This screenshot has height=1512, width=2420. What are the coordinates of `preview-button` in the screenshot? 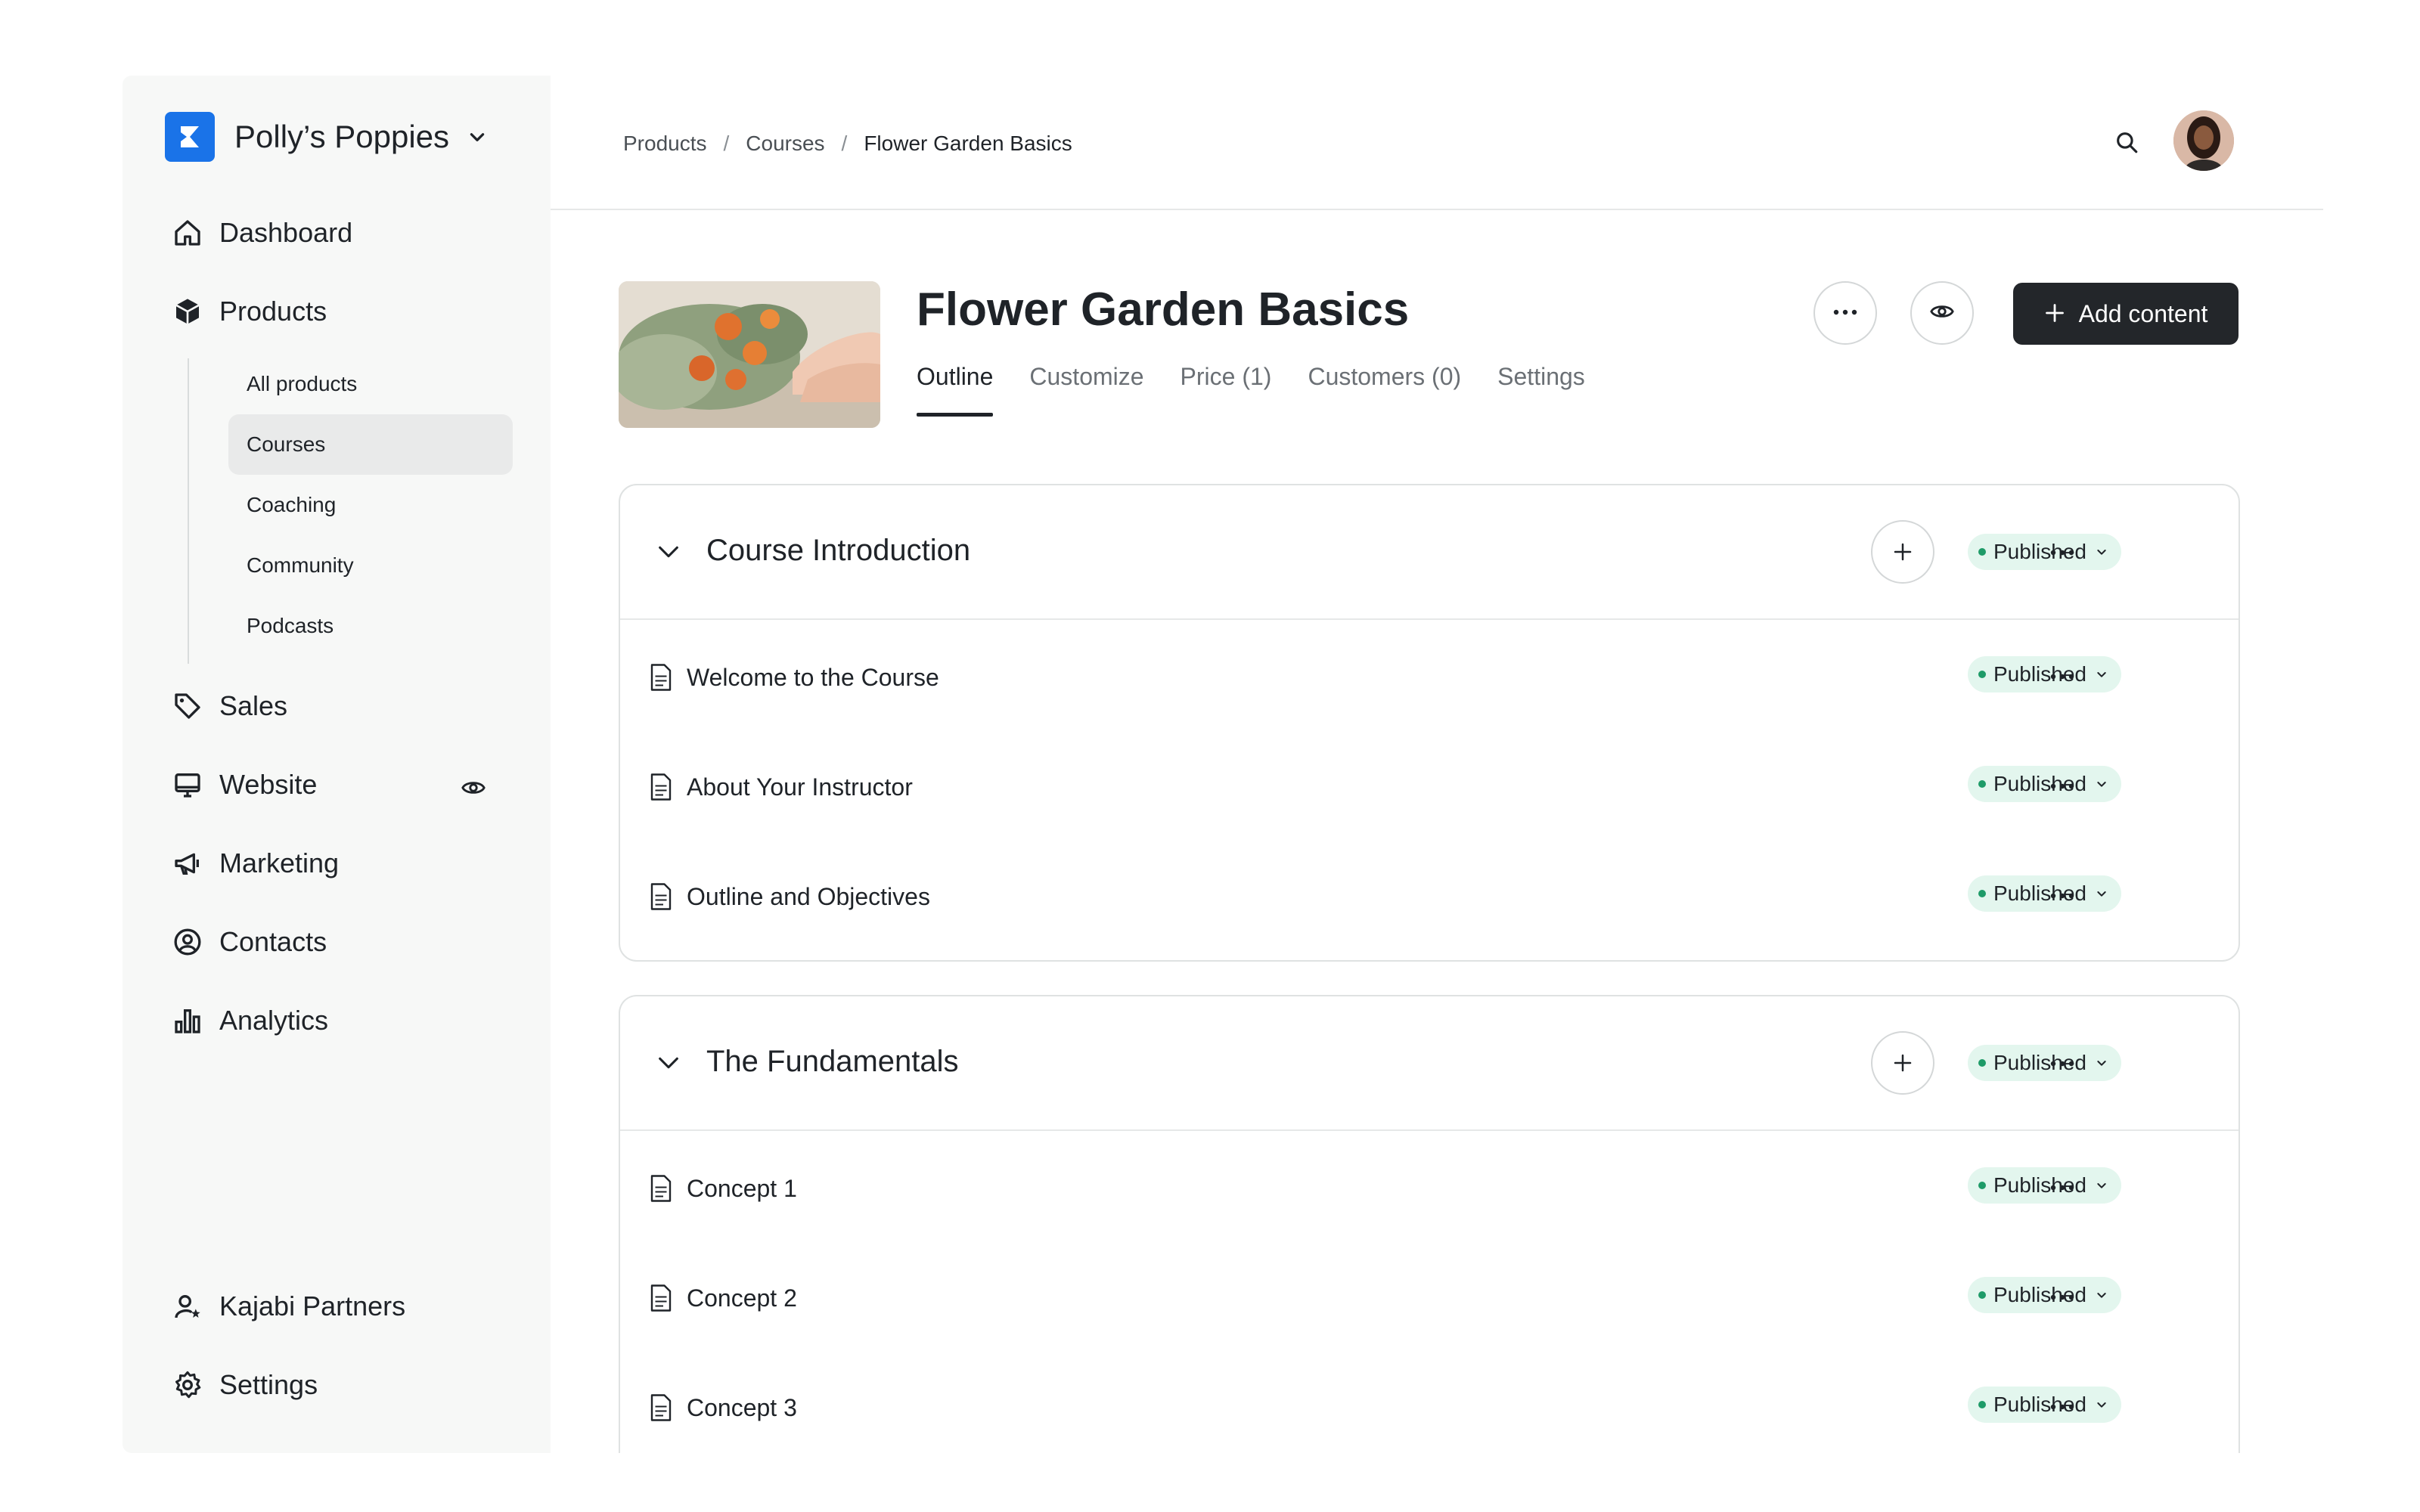 It's located at (1942, 313).